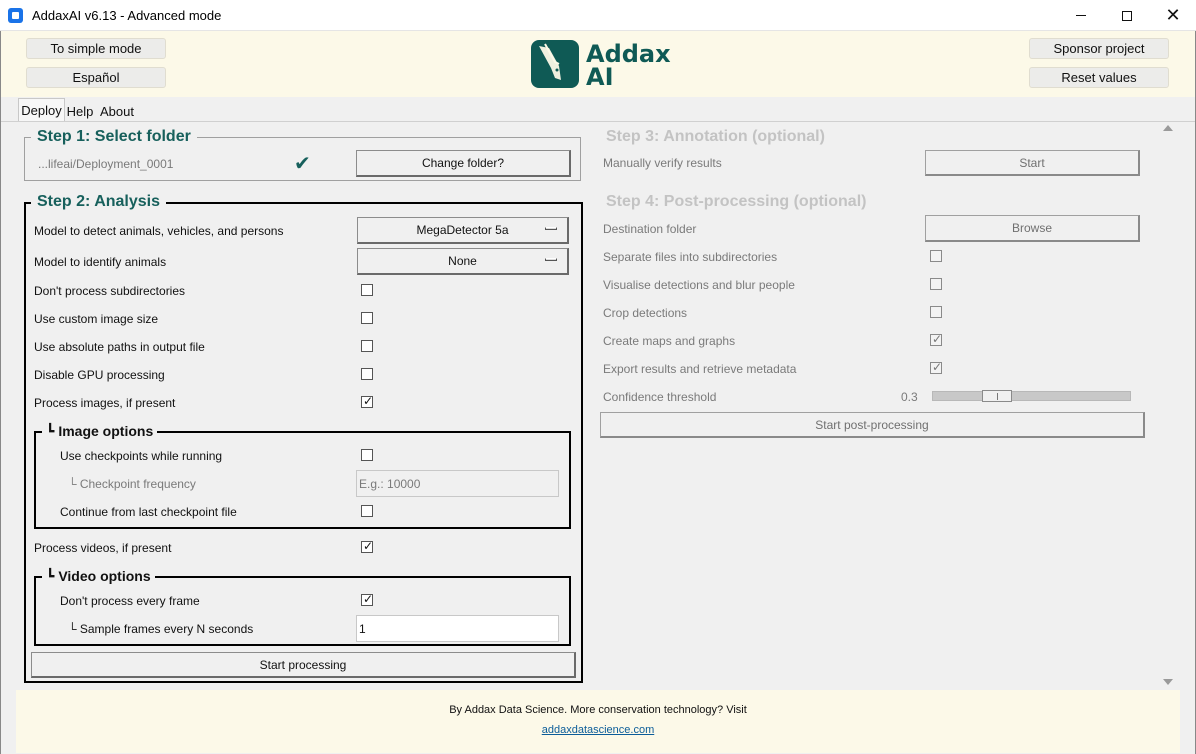  I want to click on folder-path: ...lifeai/Deployment_0001, so click(106, 164).